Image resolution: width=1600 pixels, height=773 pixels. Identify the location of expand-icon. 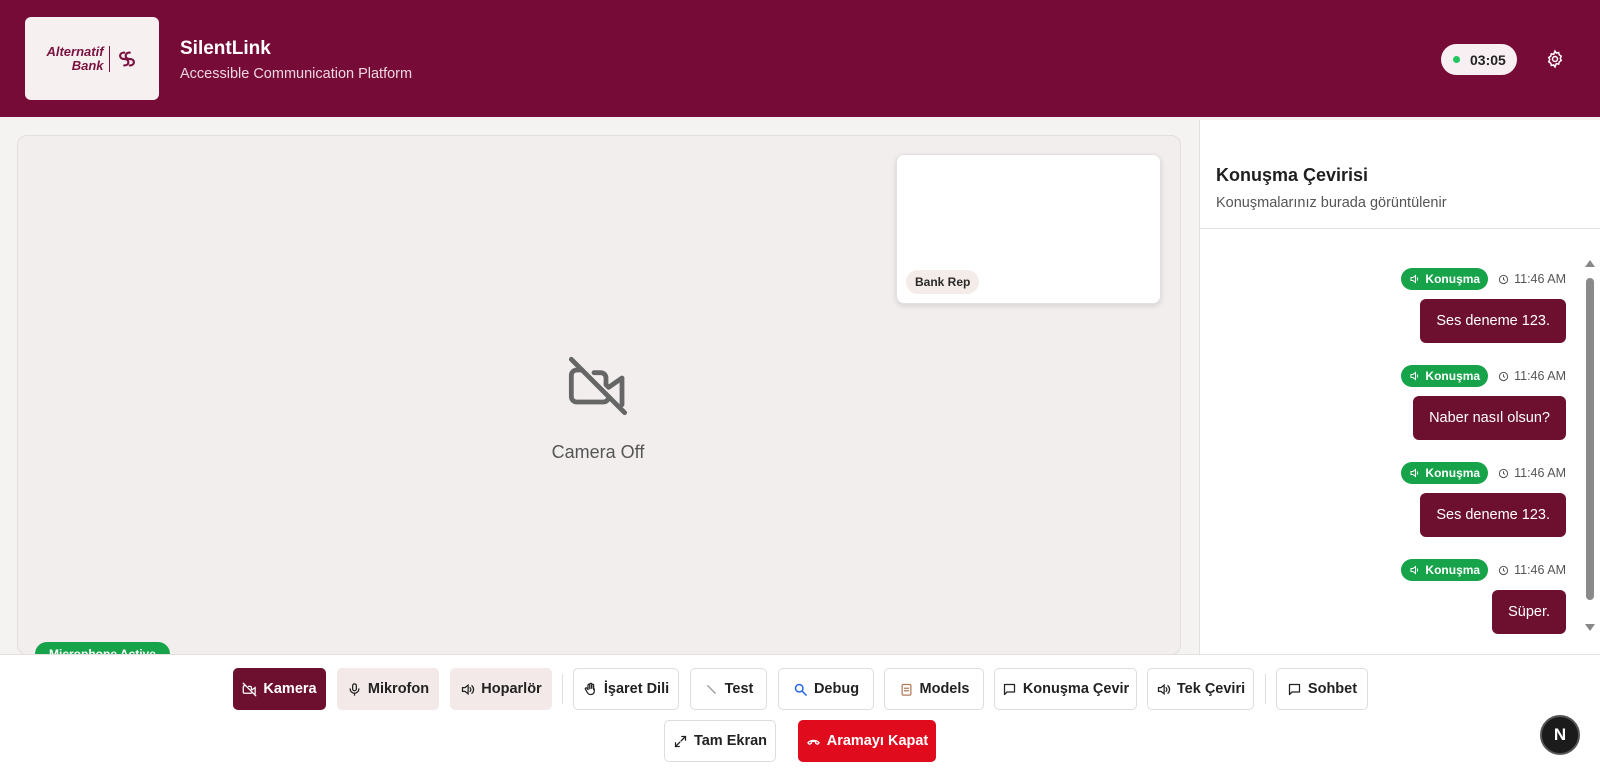
(680, 741).